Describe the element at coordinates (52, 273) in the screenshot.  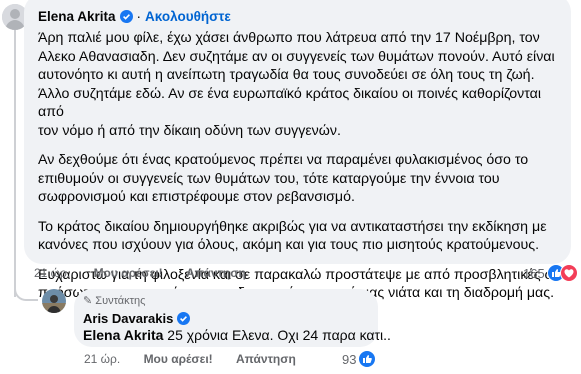
I see `comment-time: 21 ώρ.` at that location.